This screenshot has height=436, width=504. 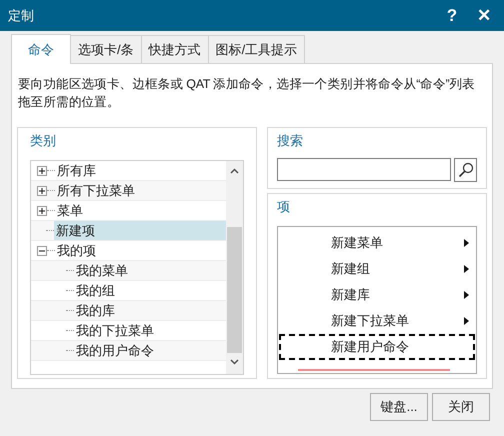 What do you see at coordinates (484, 15) in the screenshot?
I see `close-button: ✕` at bounding box center [484, 15].